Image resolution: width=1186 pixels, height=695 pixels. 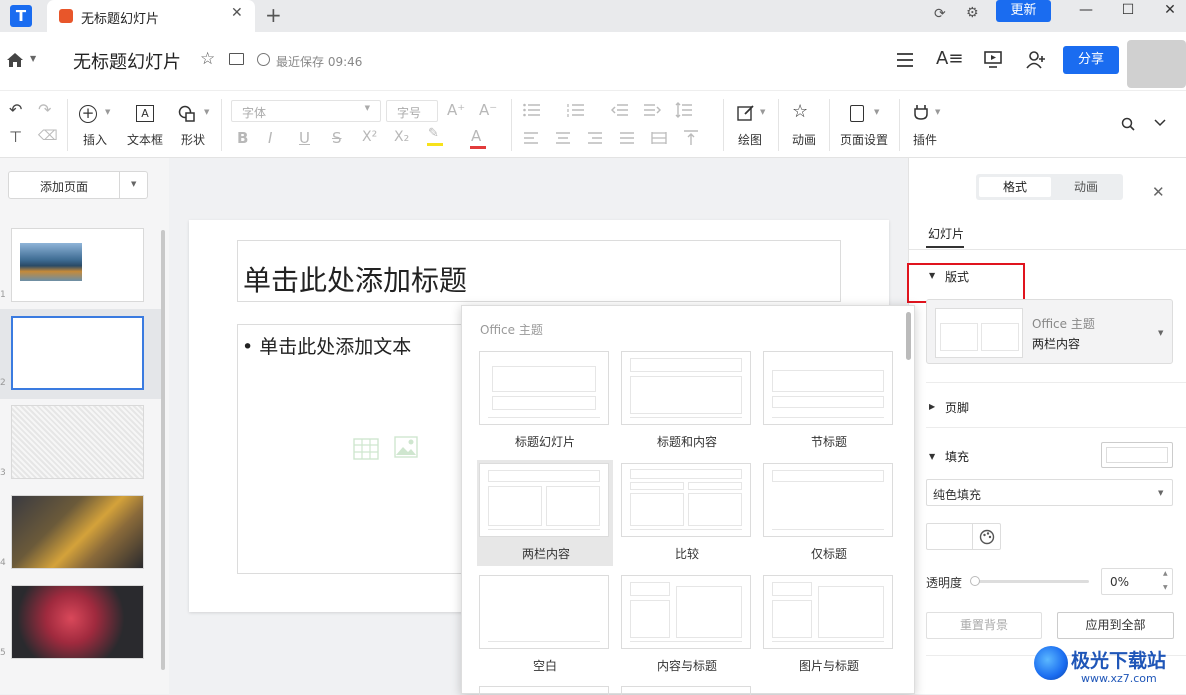 I want to click on page-setup-dropdown-icon: ▼, so click(x=876, y=112).